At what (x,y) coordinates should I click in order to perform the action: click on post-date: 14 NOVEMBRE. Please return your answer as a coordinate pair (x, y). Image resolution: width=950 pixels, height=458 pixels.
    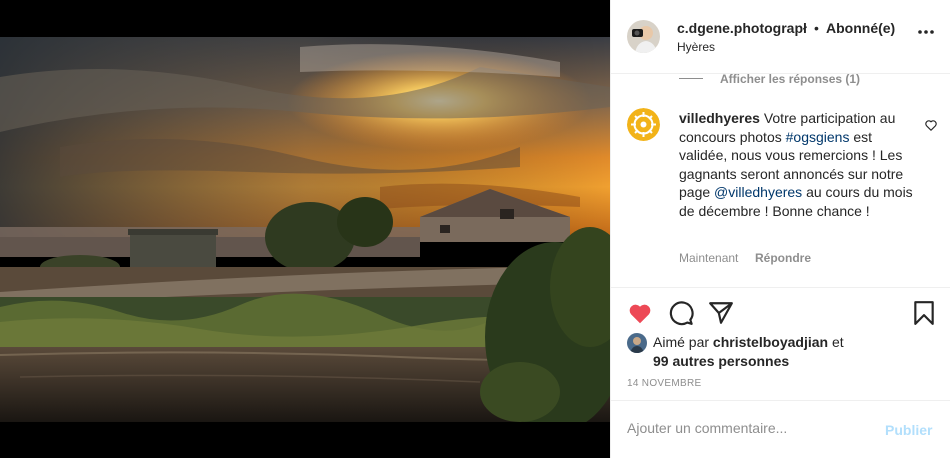
    Looking at the image, I should click on (664, 383).